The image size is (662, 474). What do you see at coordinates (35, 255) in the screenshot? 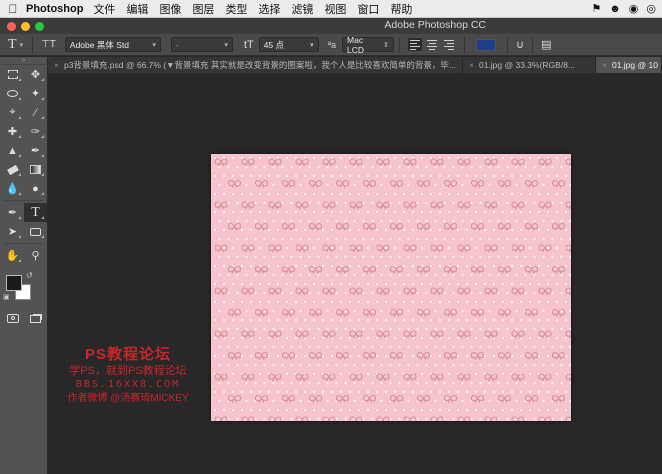
I see `zoom-tool-icon: ⚲` at bounding box center [35, 255].